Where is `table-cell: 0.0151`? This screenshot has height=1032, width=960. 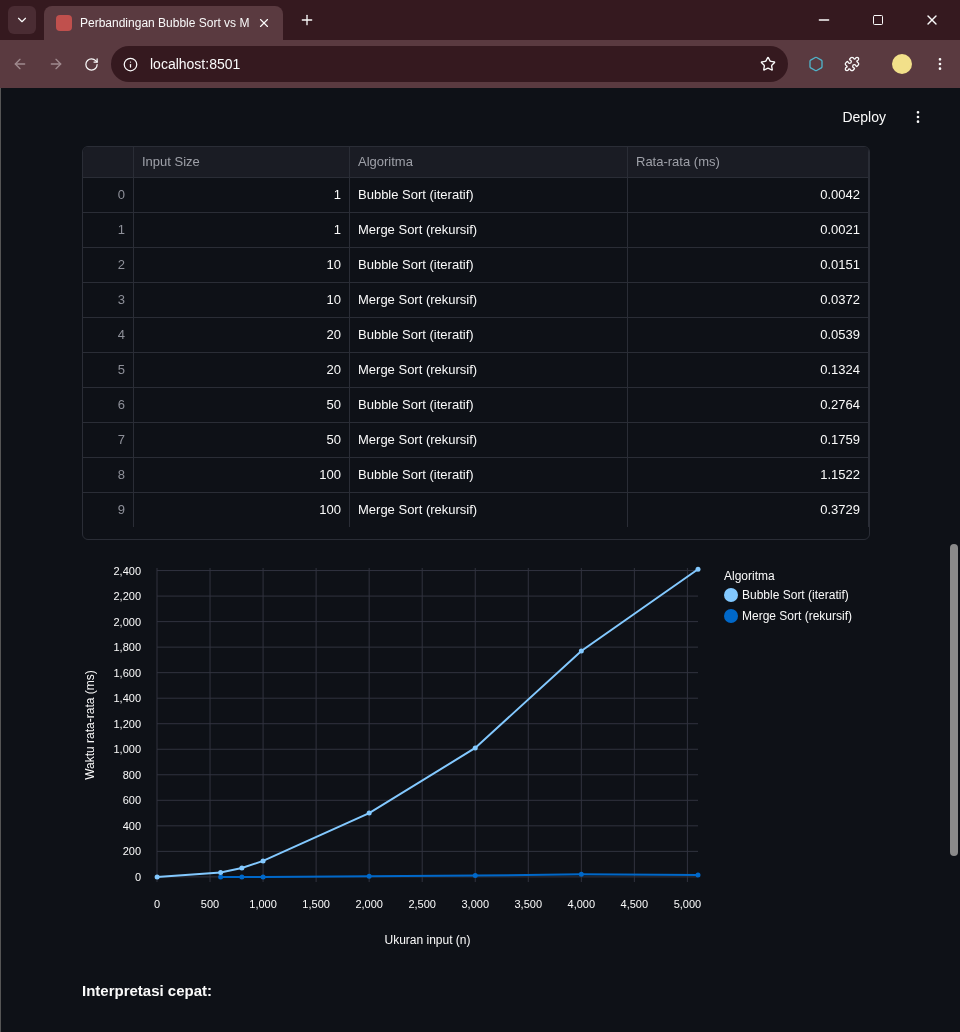 table-cell: 0.0151 is located at coordinates (748, 265).